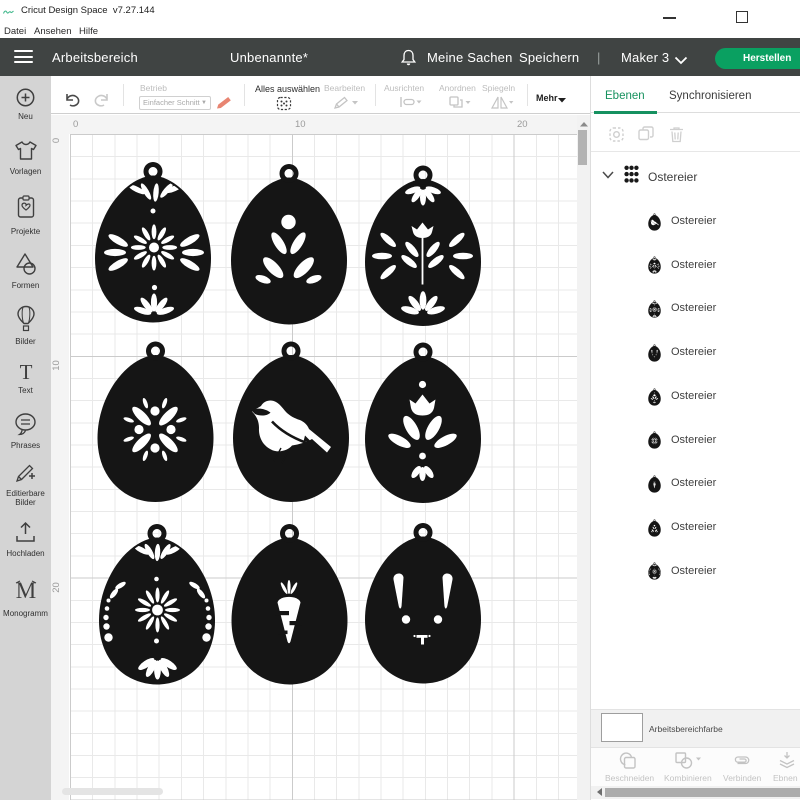 The width and height of the screenshot is (800, 800). What do you see at coordinates (25, 591) in the screenshot?
I see `svg-text: M` at bounding box center [25, 591].